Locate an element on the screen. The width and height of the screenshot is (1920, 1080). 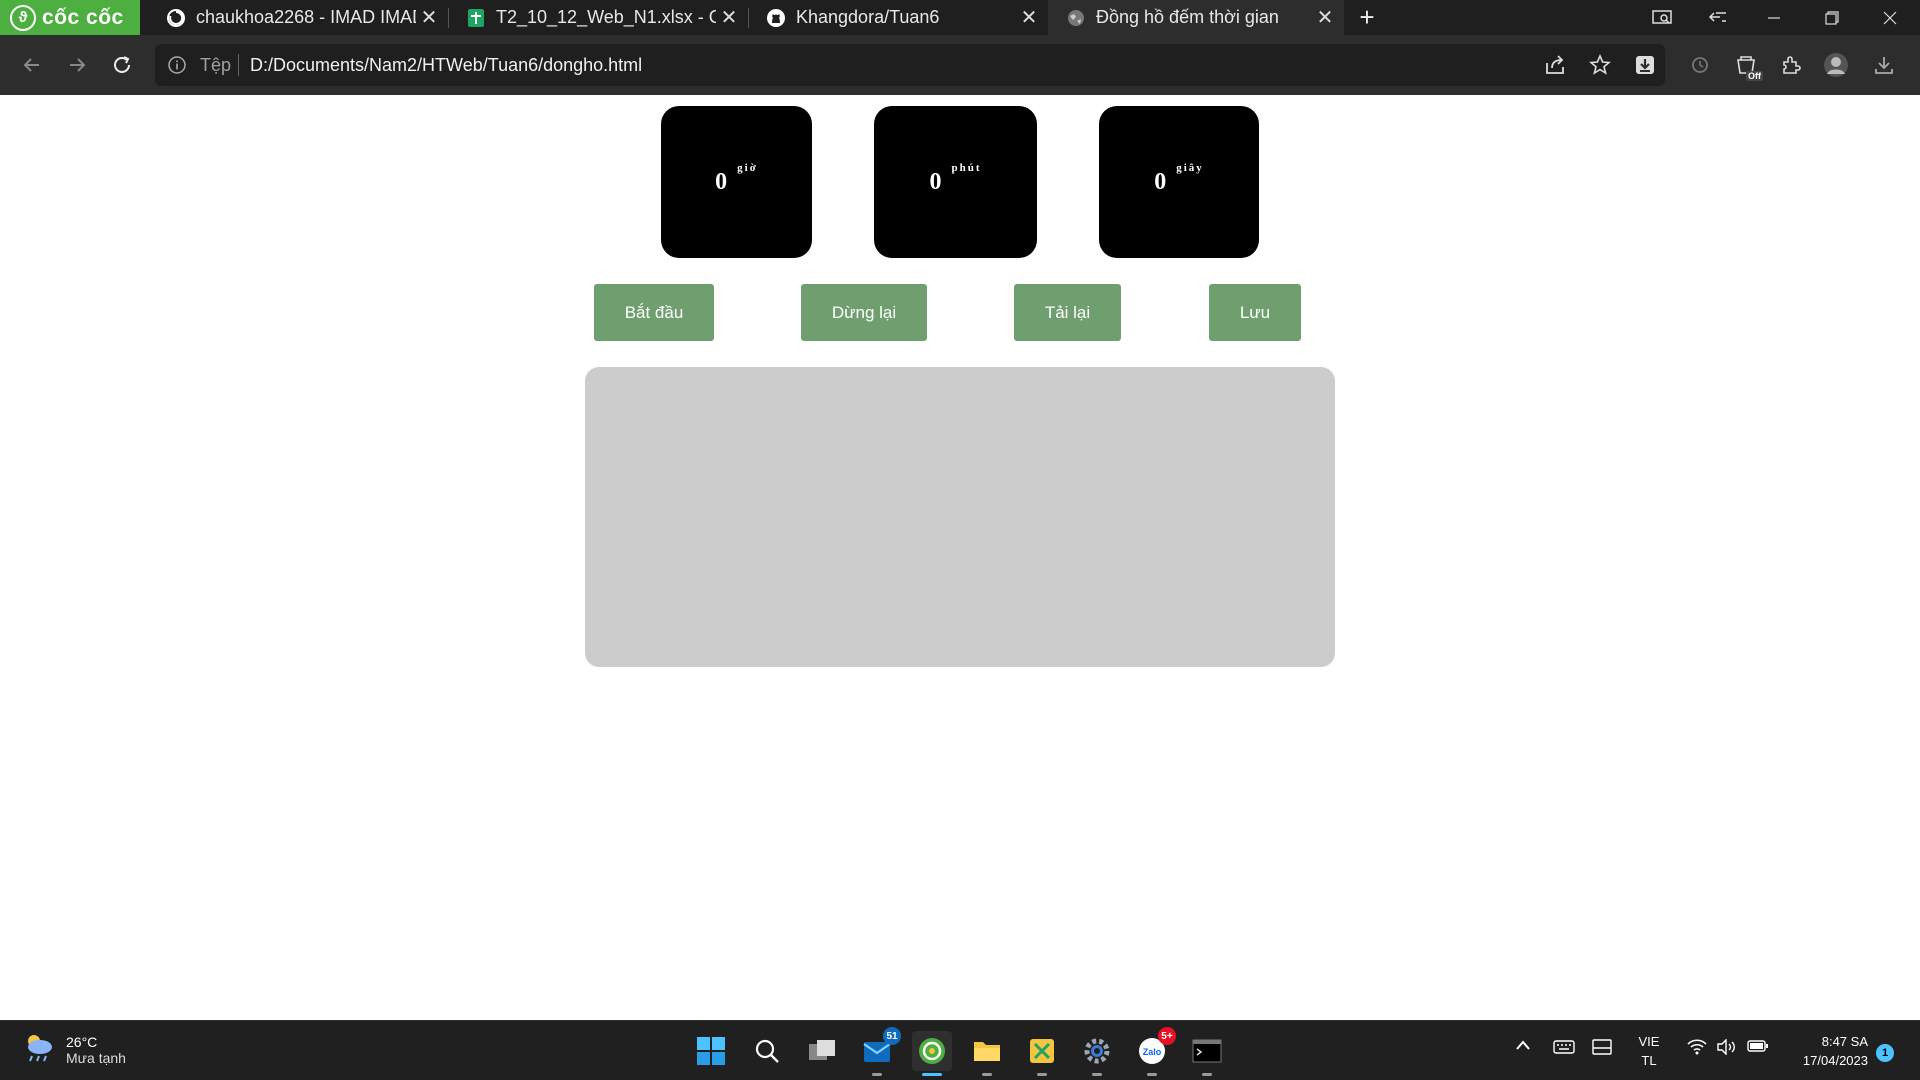
tab-title: T2_10_12_Web_N1.xlsx - Goo is located at coordinates (606, 17).